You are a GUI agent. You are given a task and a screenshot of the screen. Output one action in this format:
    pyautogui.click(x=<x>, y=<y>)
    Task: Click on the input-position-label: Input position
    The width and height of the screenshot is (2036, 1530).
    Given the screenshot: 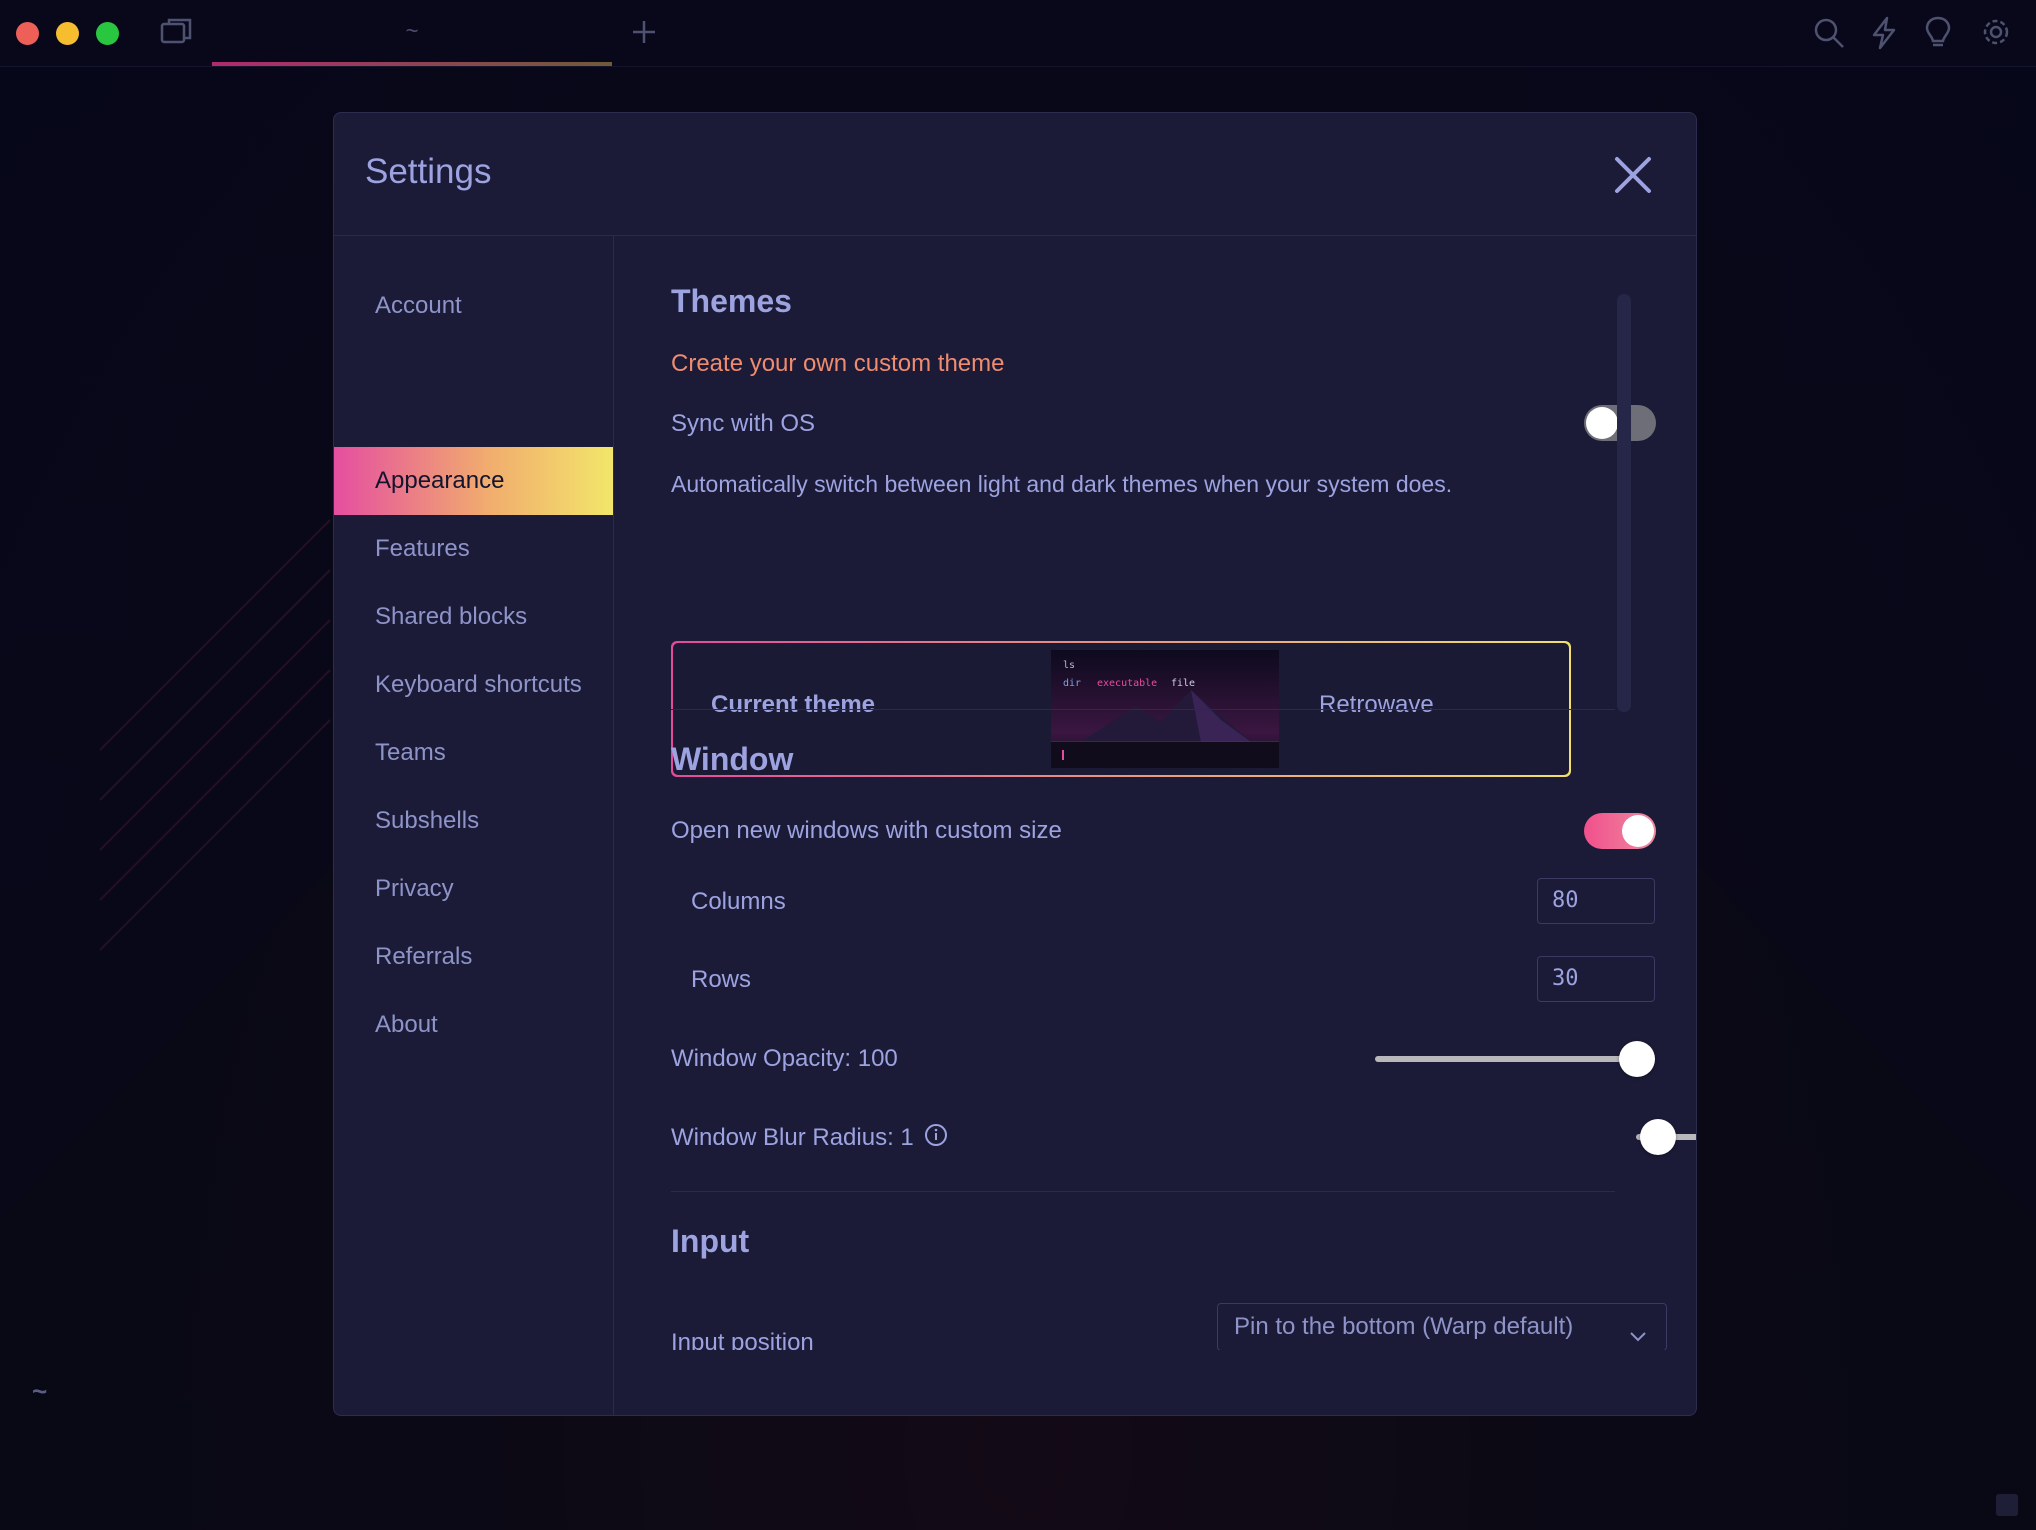 What is the action you would take?
    pyautogui.click(x=742, y=1339)
    